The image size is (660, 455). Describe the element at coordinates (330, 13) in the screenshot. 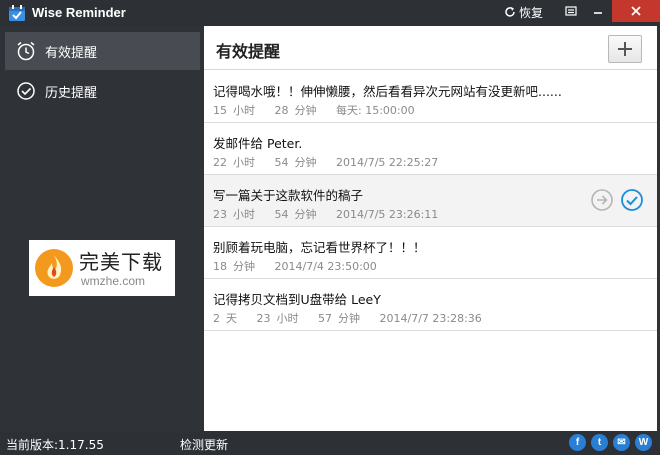

I see `title-bar: Wise Reminder 恢复` at that location.